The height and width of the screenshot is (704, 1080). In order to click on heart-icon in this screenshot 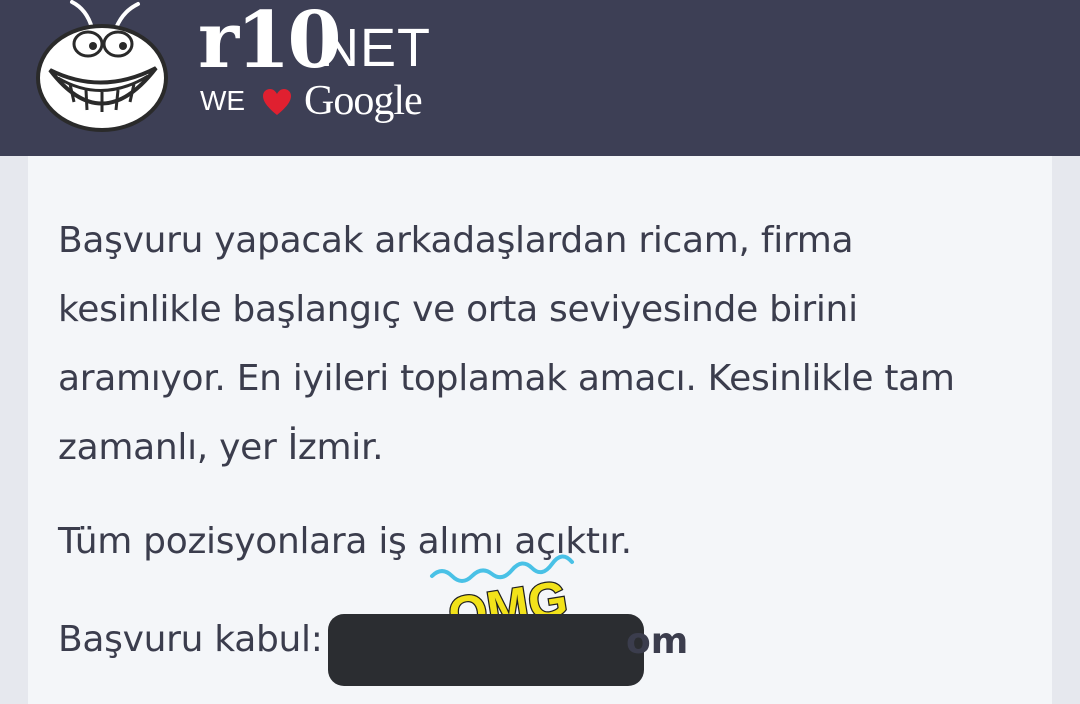, I will do `click(277, 102)`.